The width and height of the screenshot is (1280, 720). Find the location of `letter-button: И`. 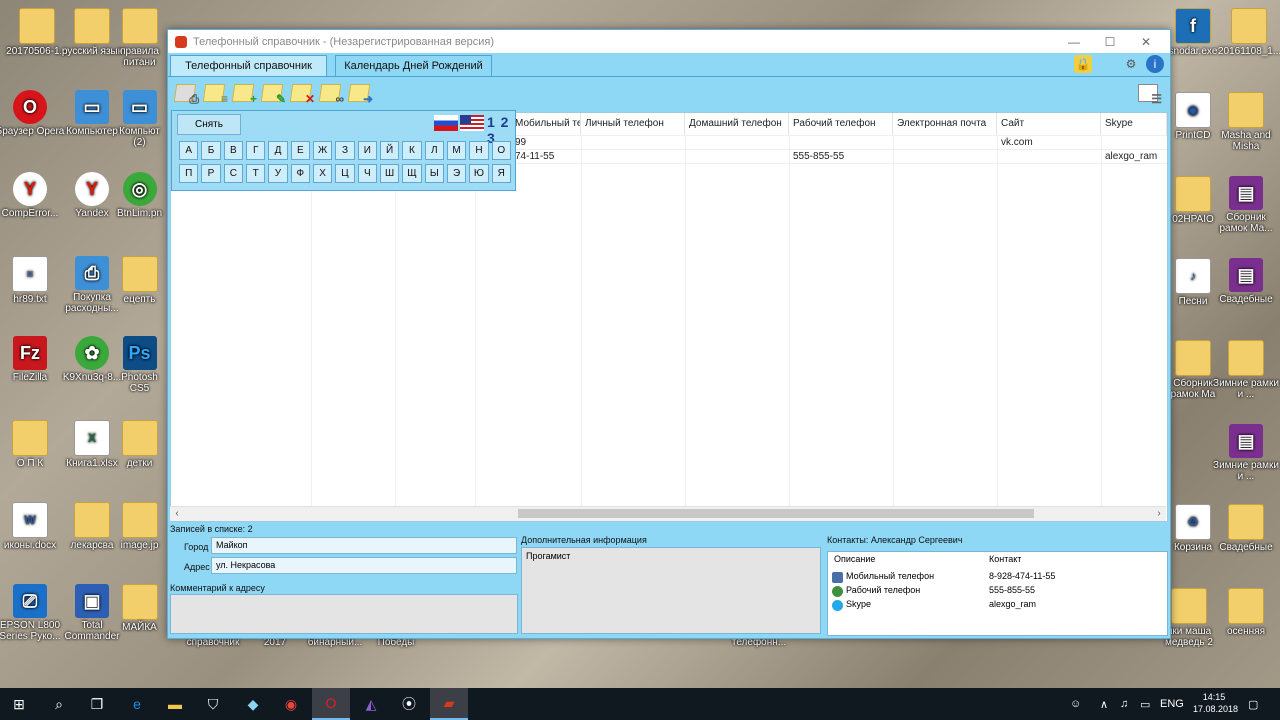

letter-button: И is located at coordinates (367, 150).